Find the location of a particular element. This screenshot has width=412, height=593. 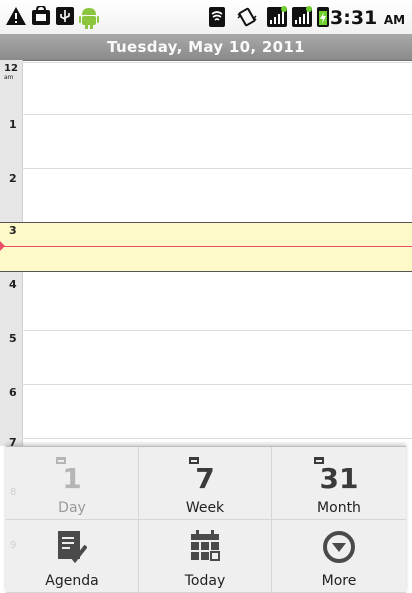

hour-label: 5 is located at coordinates (13, 338).